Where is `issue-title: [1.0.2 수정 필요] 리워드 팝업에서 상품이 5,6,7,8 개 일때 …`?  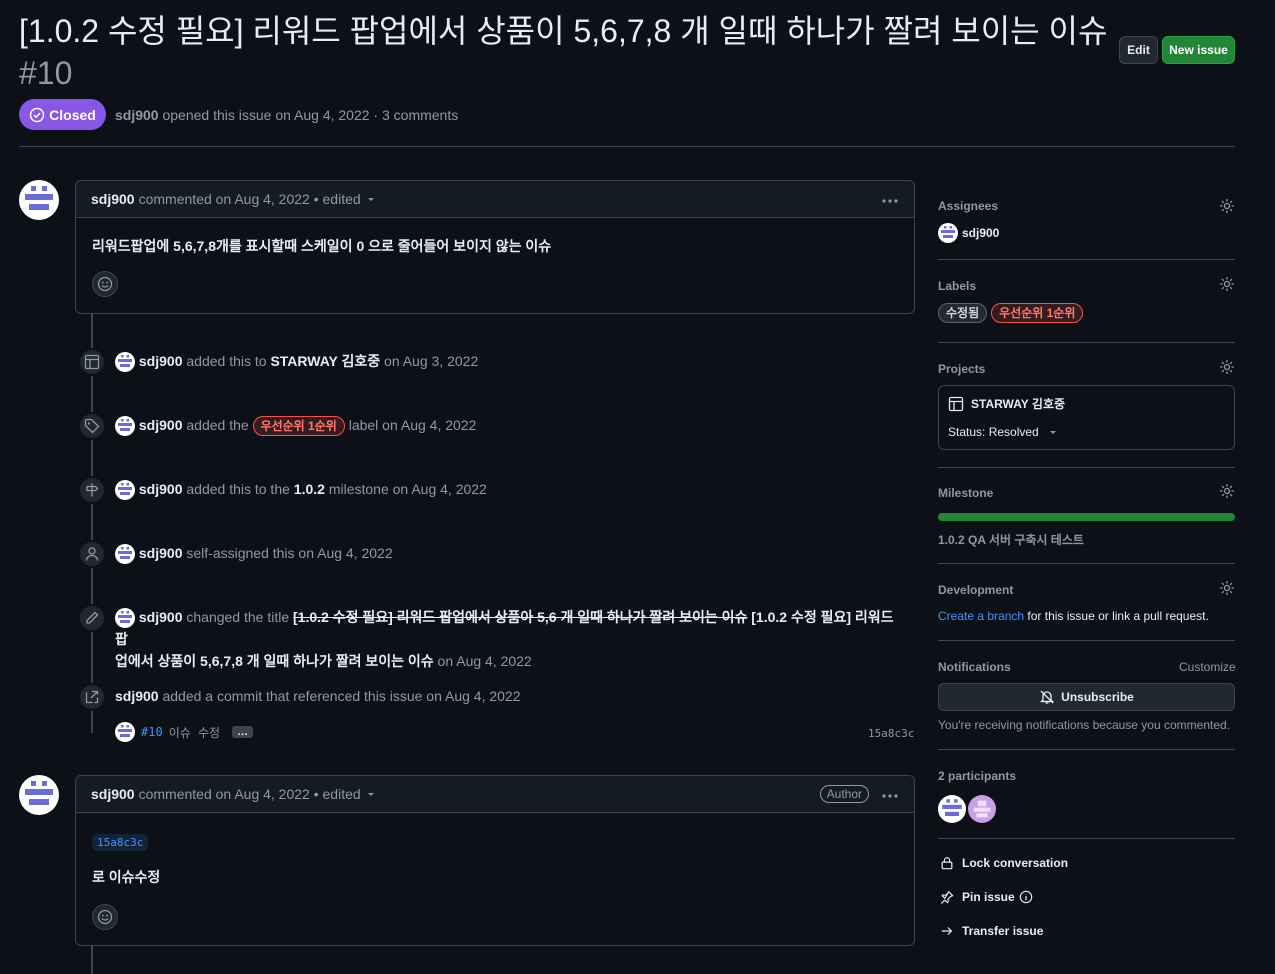
issue-title: [1.0.2 수정 필요] 리워드 팝업에서 상품이 5,6,7,8 개 일때 … is located at coordinates (563, 31).